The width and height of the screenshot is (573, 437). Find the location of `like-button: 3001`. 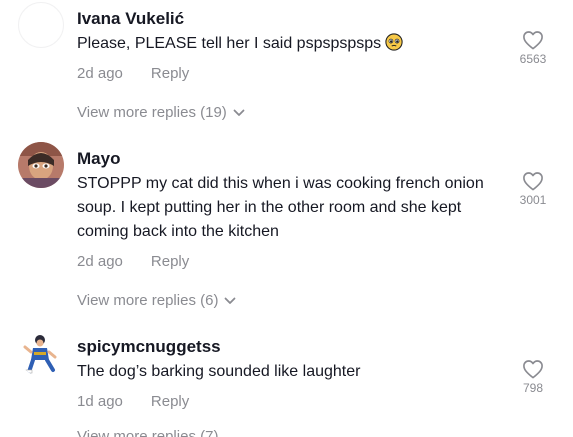

like-button: 3001 is located at coordinates (533, 189).